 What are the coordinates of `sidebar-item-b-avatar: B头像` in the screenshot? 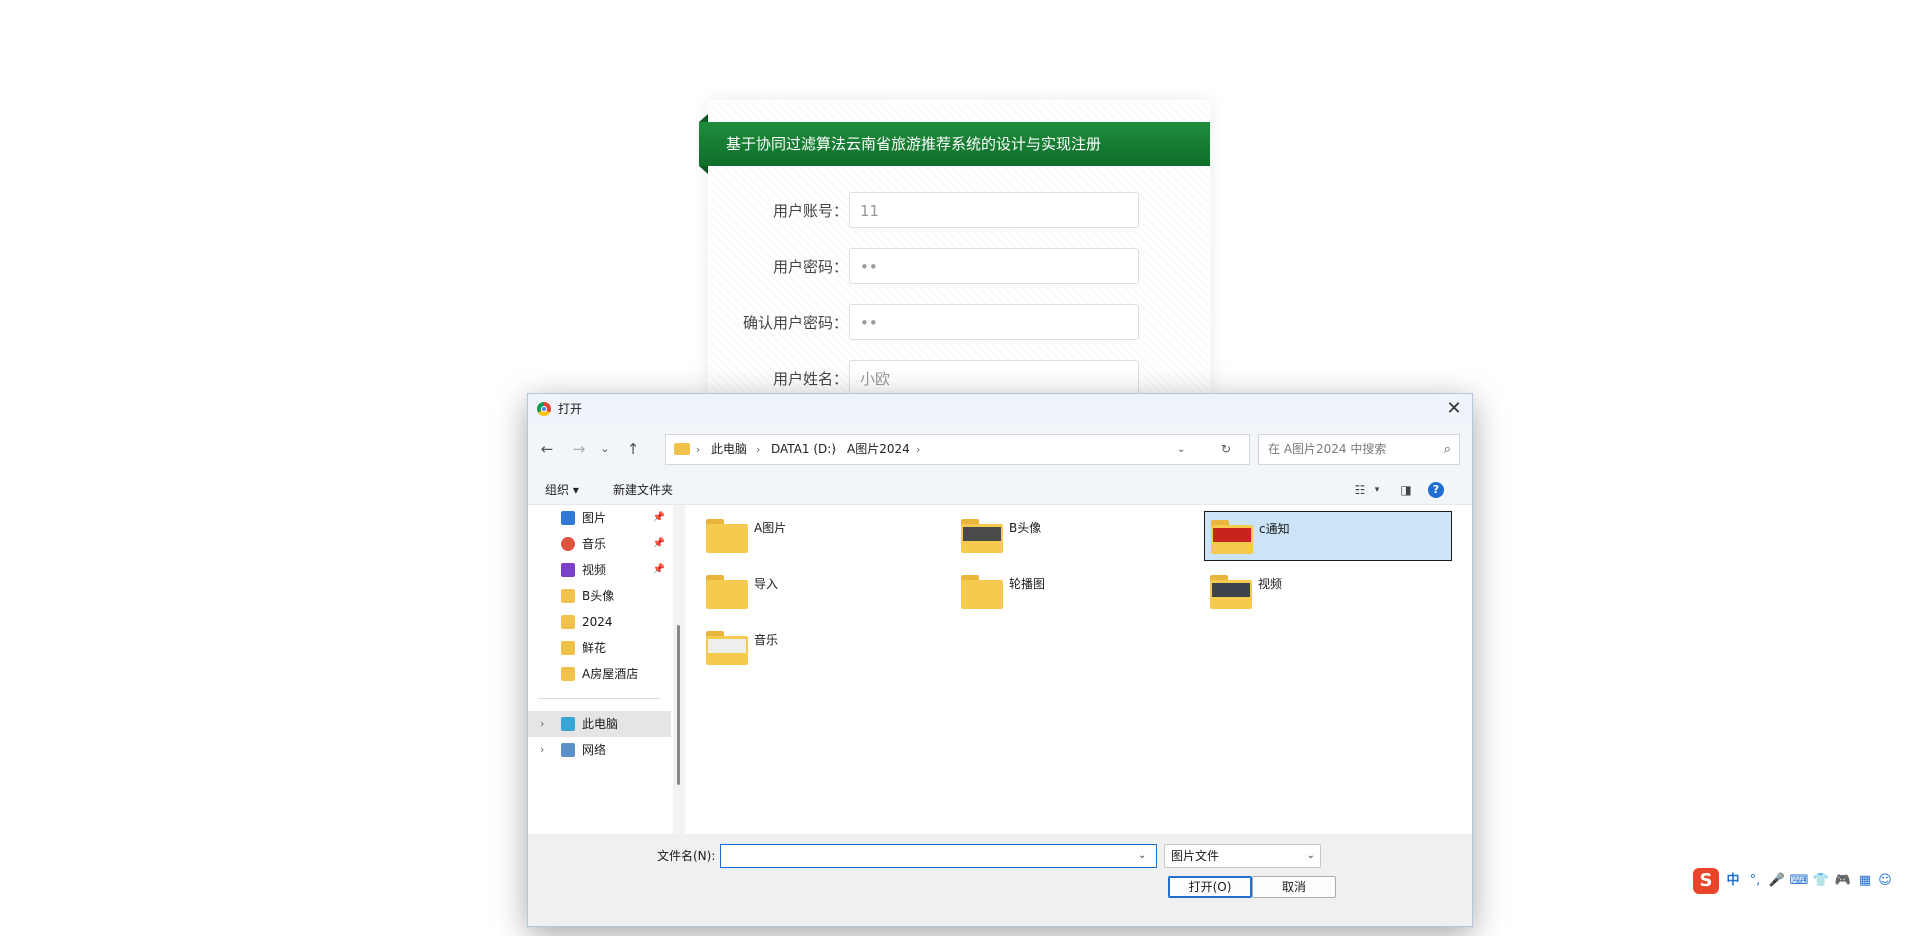 It's located at (599, 596).